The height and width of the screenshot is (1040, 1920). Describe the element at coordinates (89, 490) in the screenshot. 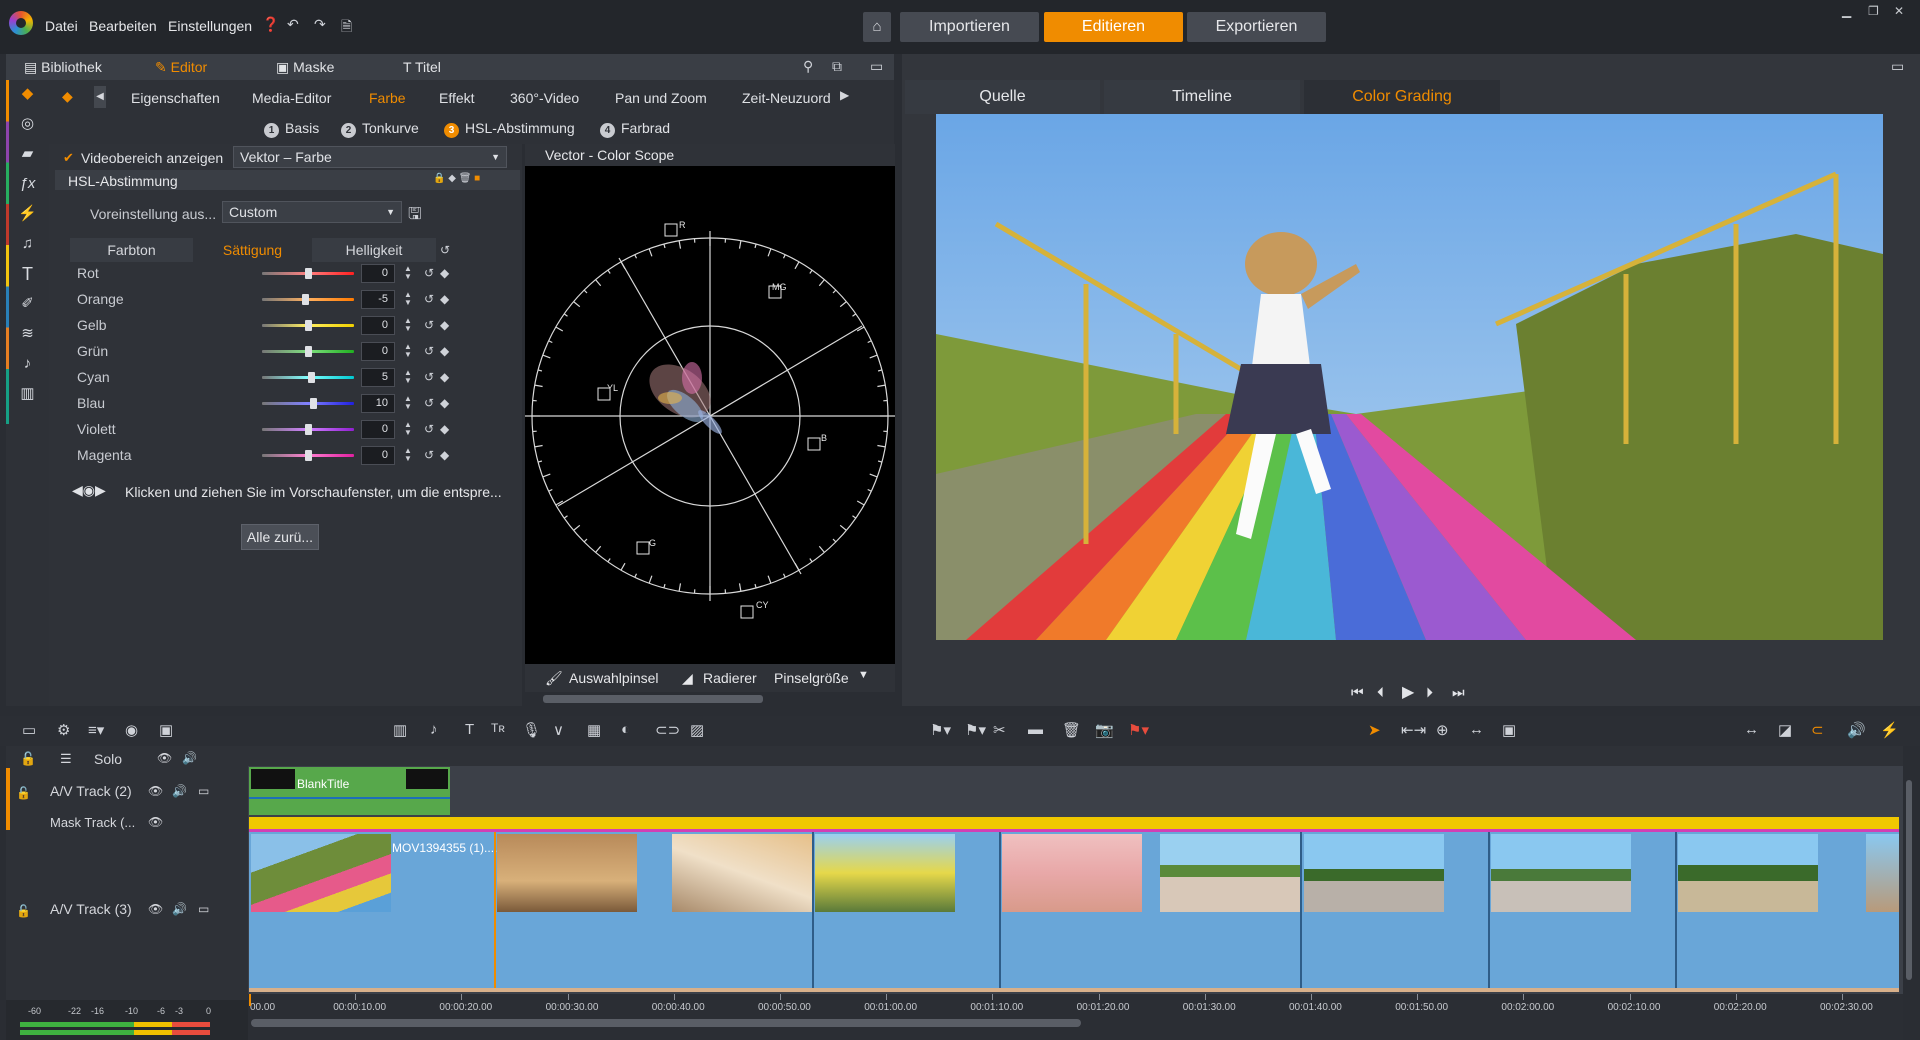

I see `eyedropper-target-icon: ◀◉▶` at that location.